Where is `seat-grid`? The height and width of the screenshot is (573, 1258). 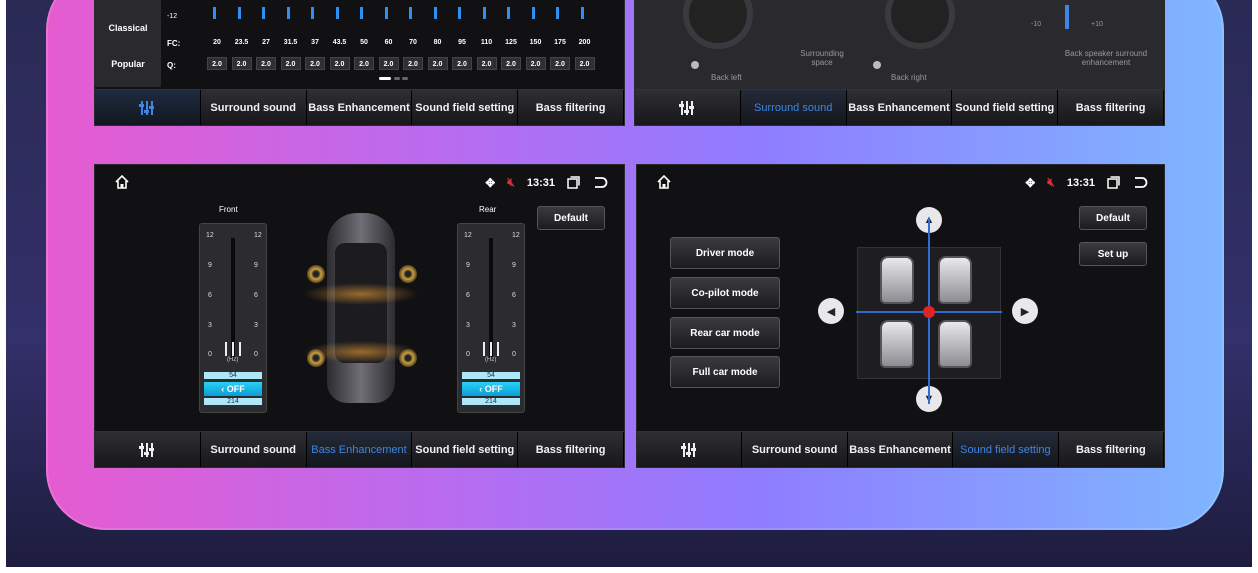 seat-grid is located at coordinates (929, 311).